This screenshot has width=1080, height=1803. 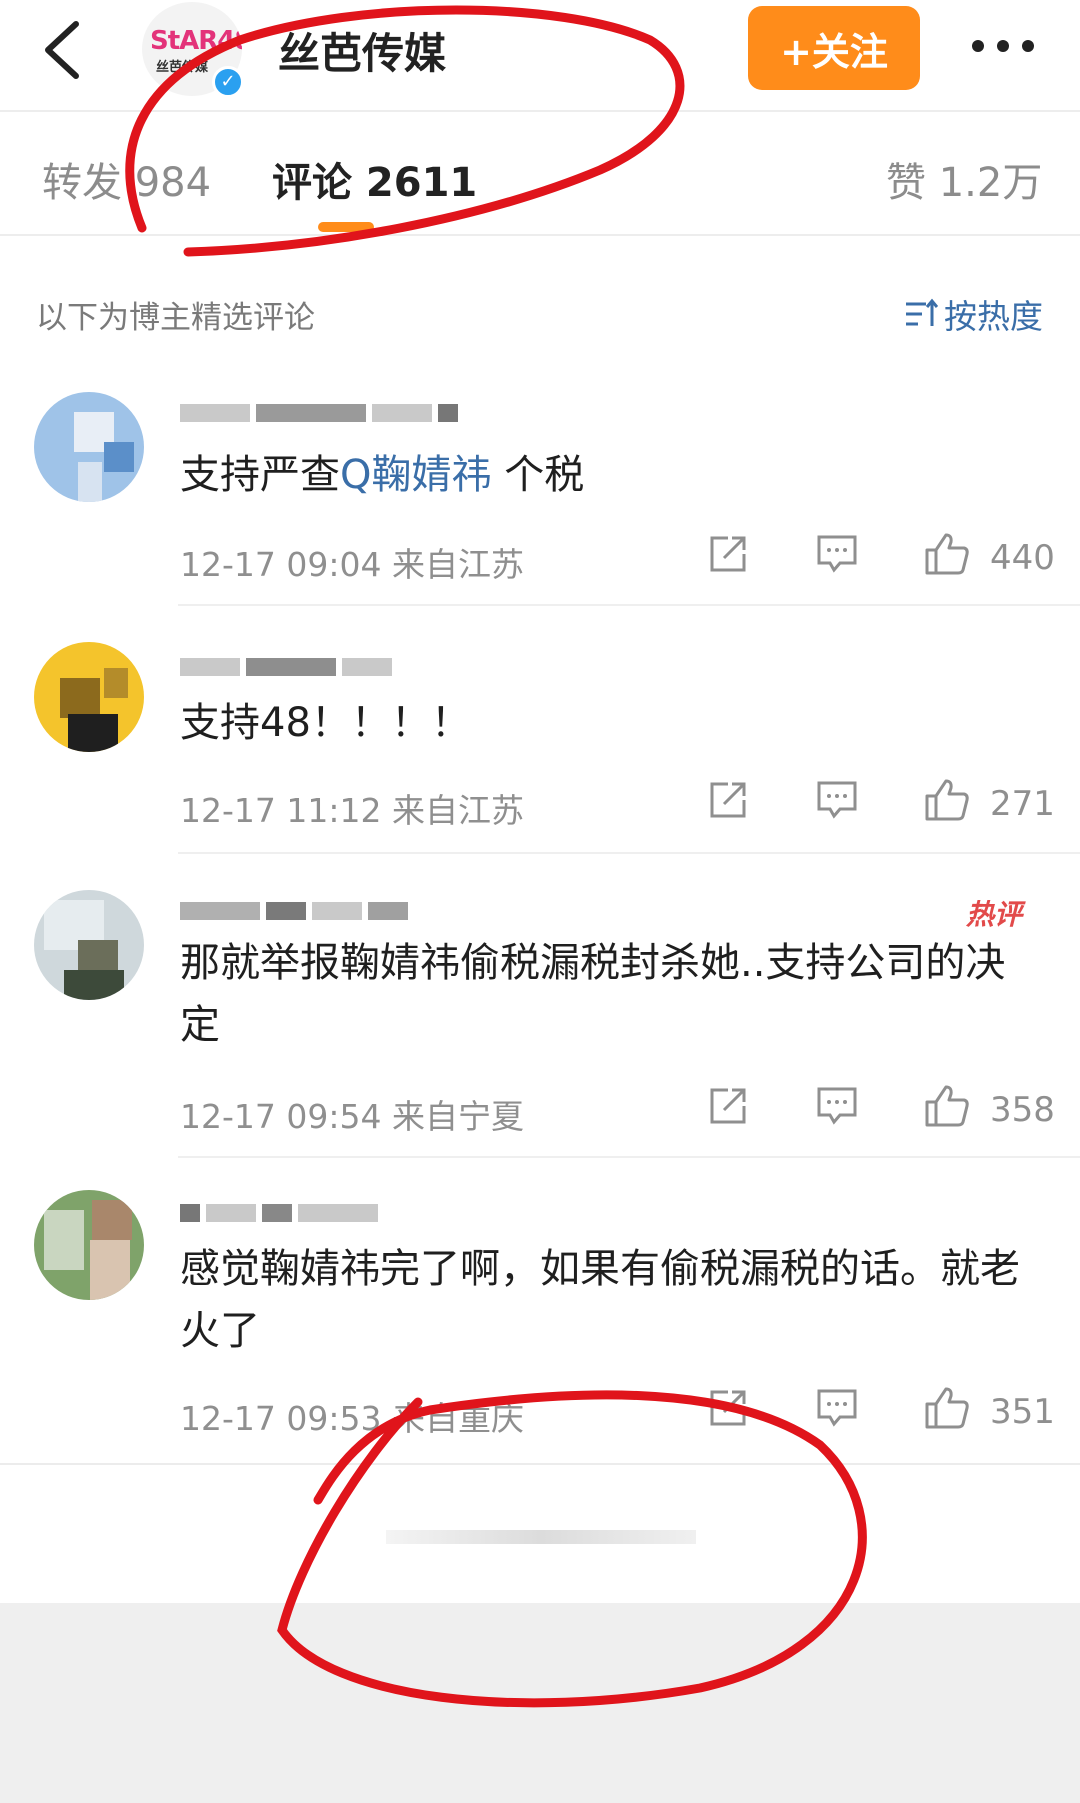 What do you see at coordinates (540, 1703) in the screenshot?
I see `bottom-grey-area` at bounding box center [540, 1703].